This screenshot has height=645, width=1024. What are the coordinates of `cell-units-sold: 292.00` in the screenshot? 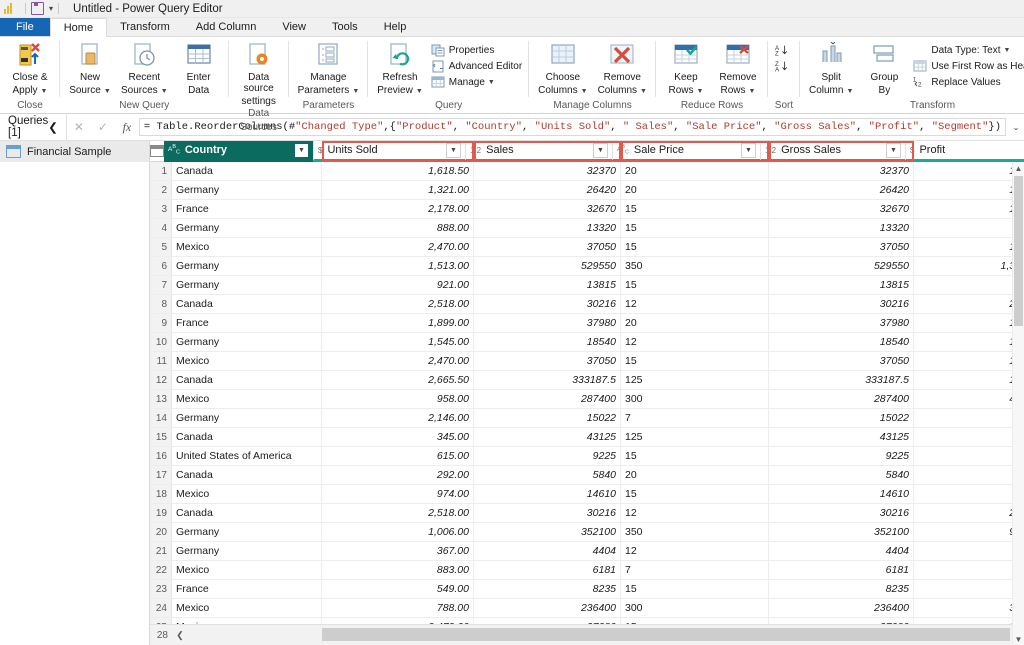 It's located at (398, 475).